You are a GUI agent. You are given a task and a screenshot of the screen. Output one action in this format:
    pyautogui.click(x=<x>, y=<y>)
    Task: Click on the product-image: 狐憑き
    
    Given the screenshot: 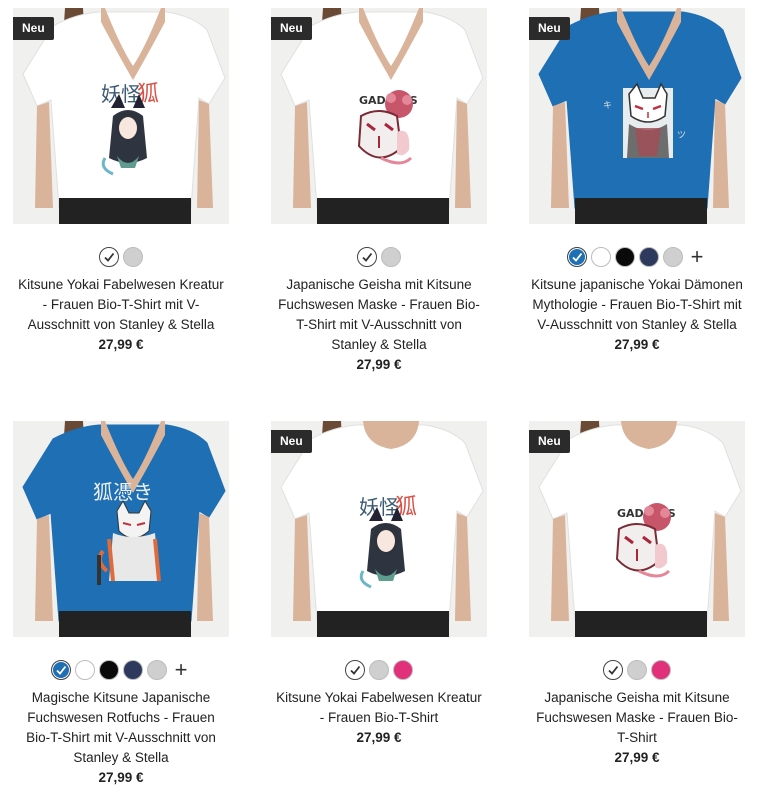 What is the action you would take?
    pyautogui.click(x=121, y=529)
    